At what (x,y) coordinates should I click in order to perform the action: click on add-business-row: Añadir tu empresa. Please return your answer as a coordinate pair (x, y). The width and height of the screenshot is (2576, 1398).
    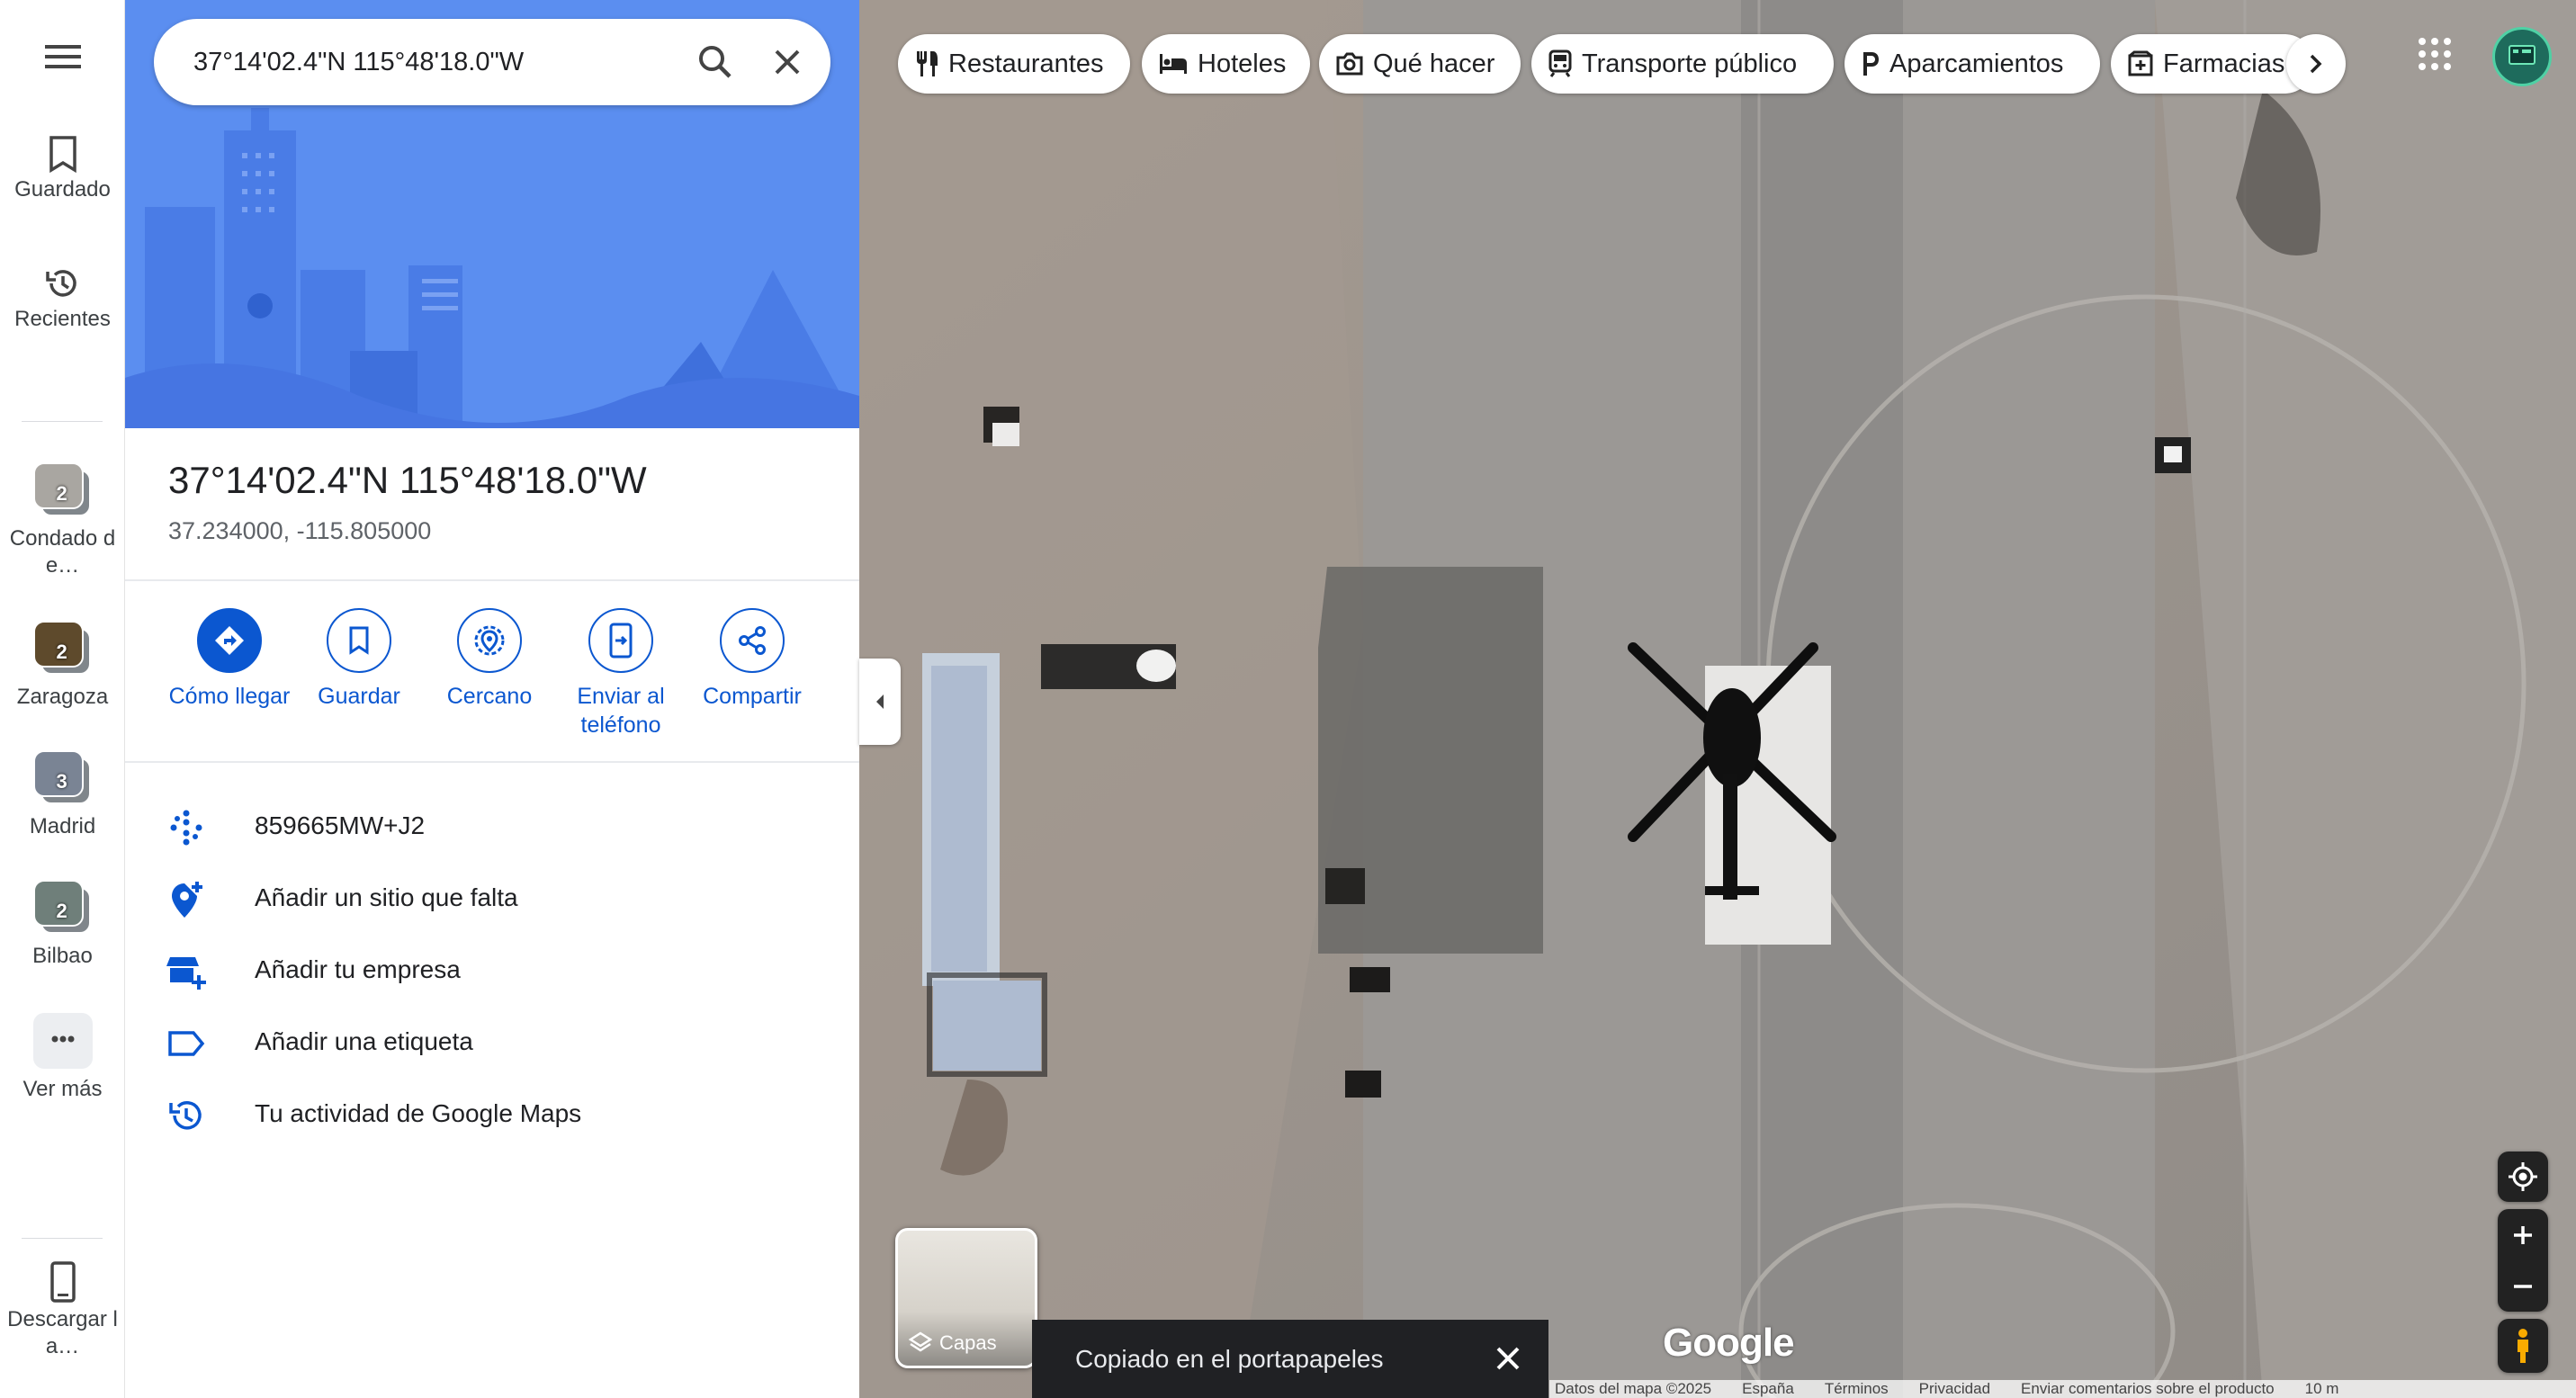
    Looking at the image, I should click on (492, 970).